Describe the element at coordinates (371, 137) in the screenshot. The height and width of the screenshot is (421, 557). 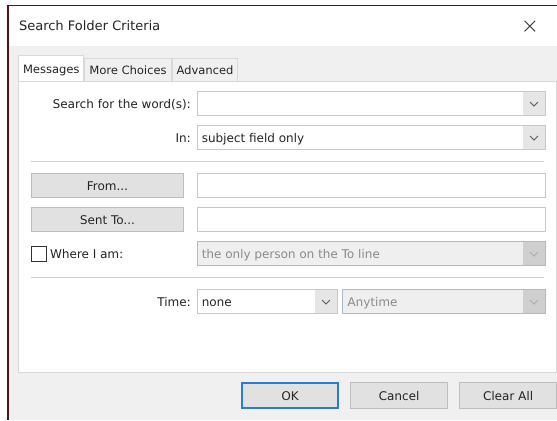
I see `in-dropdown: subject field only` at that location.